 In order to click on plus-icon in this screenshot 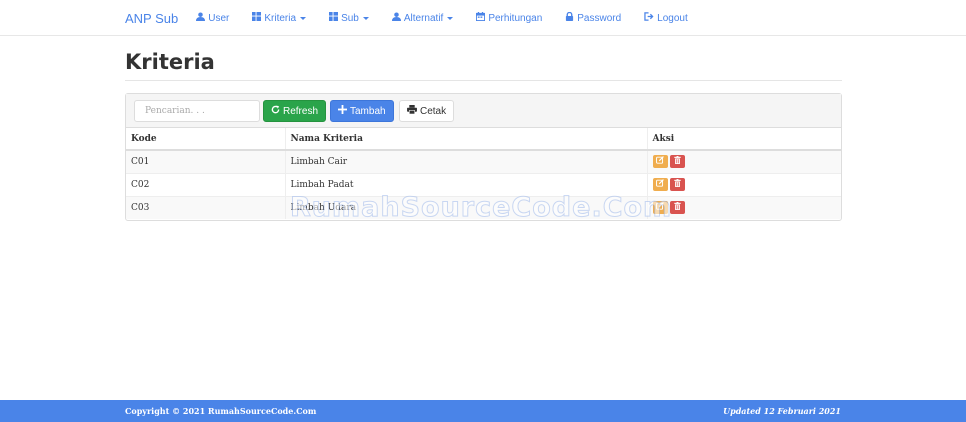, I will do `click(342, 111)`.